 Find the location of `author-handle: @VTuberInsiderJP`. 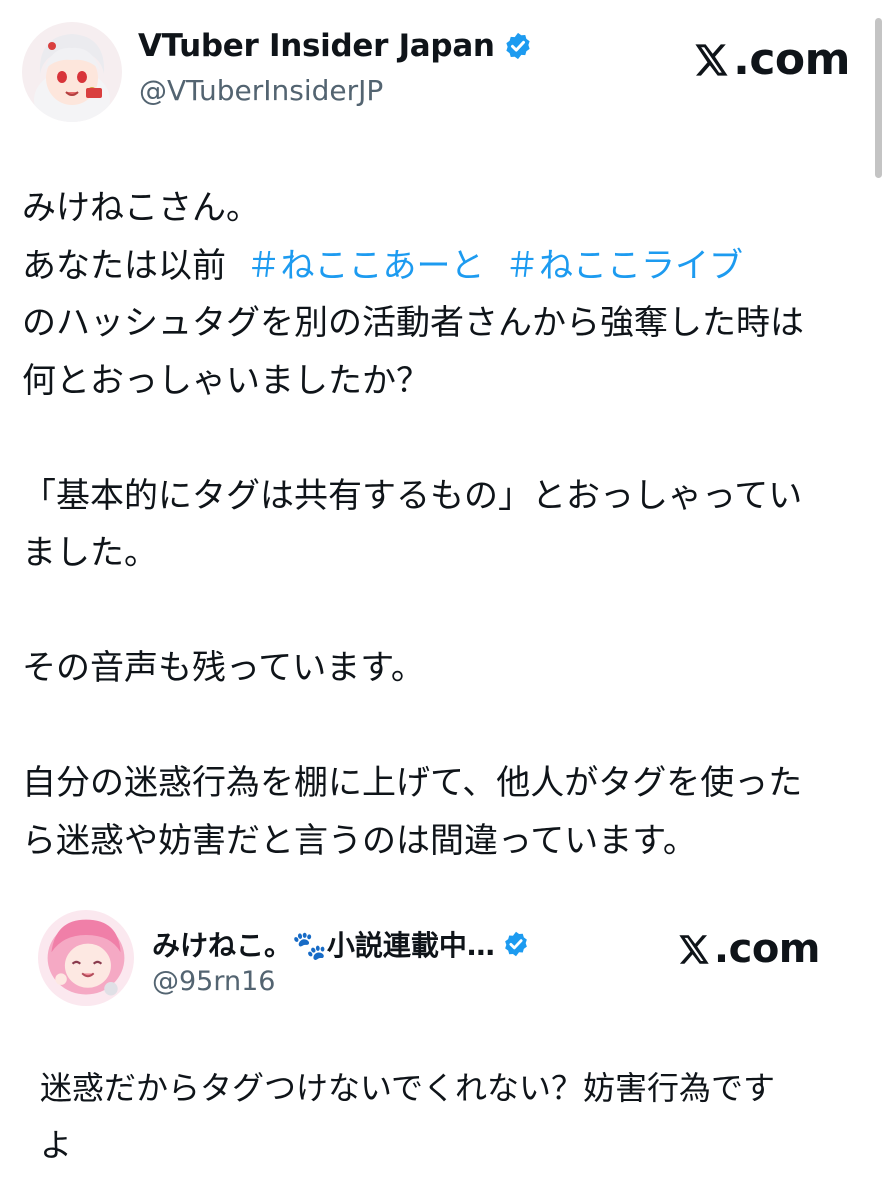

author-handle: @VTuberInsiderJP is located at coordinates (261, 90).